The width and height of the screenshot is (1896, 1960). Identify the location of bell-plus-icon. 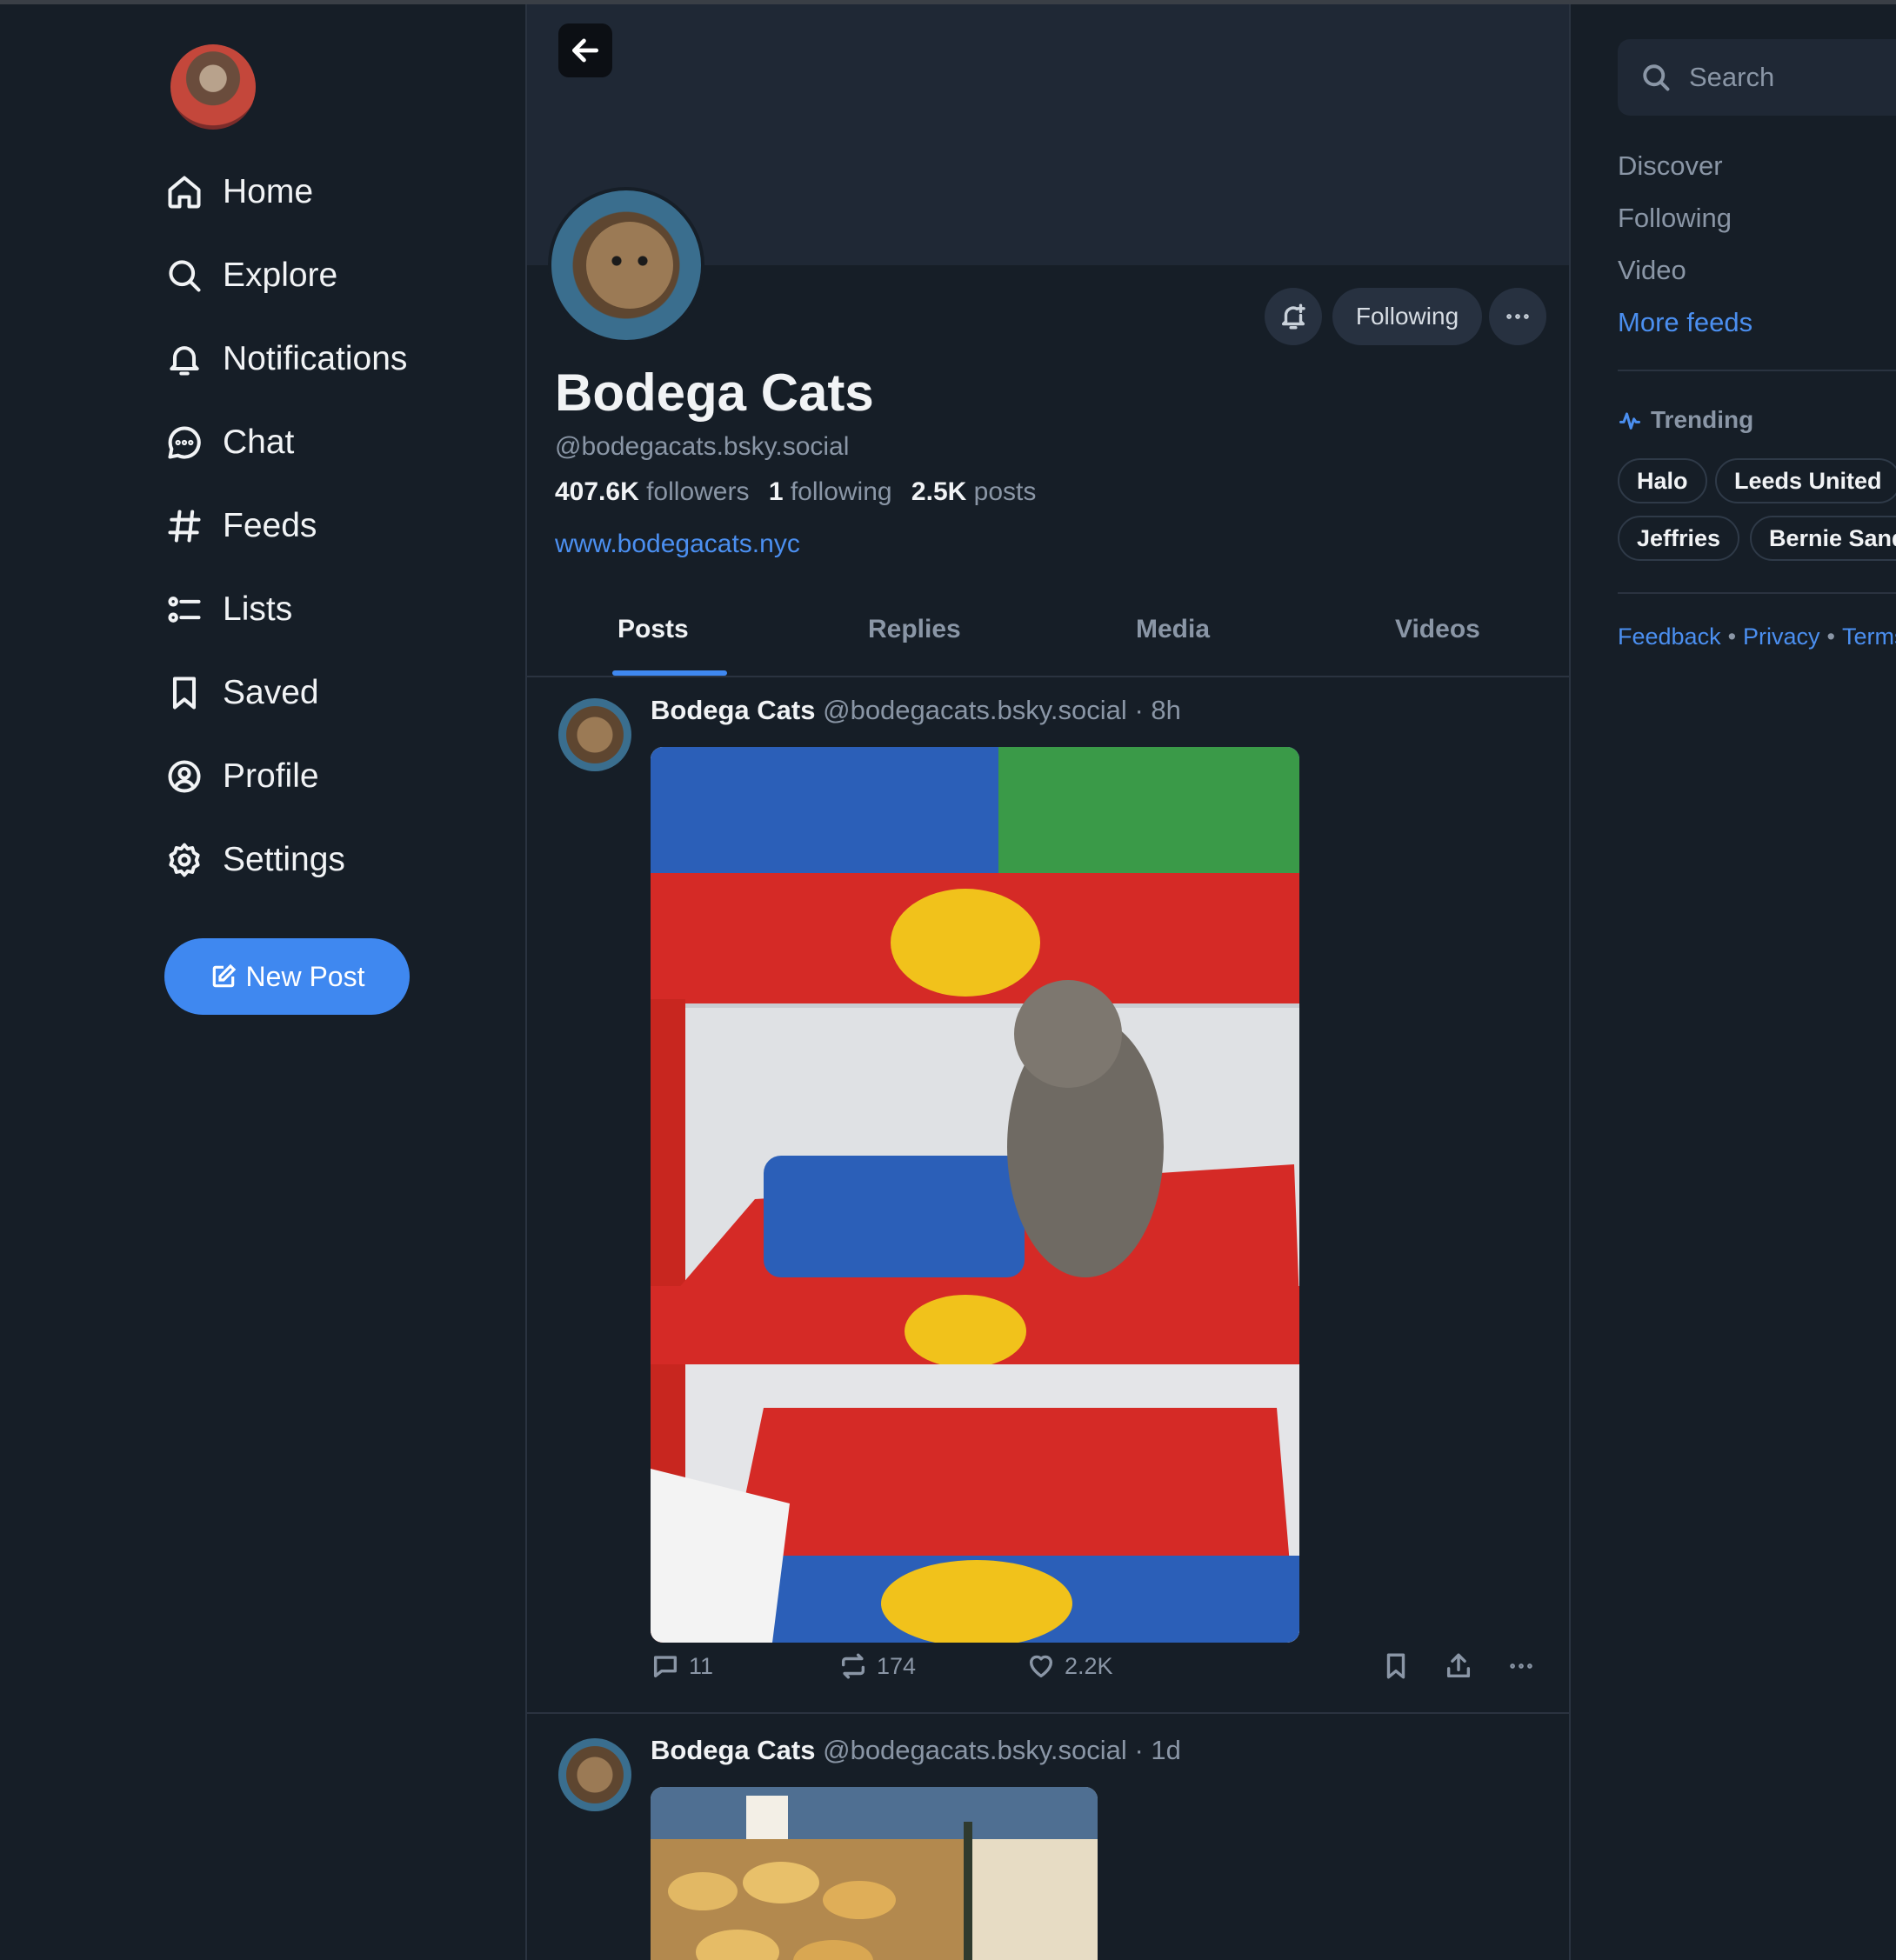
(1293, 316).